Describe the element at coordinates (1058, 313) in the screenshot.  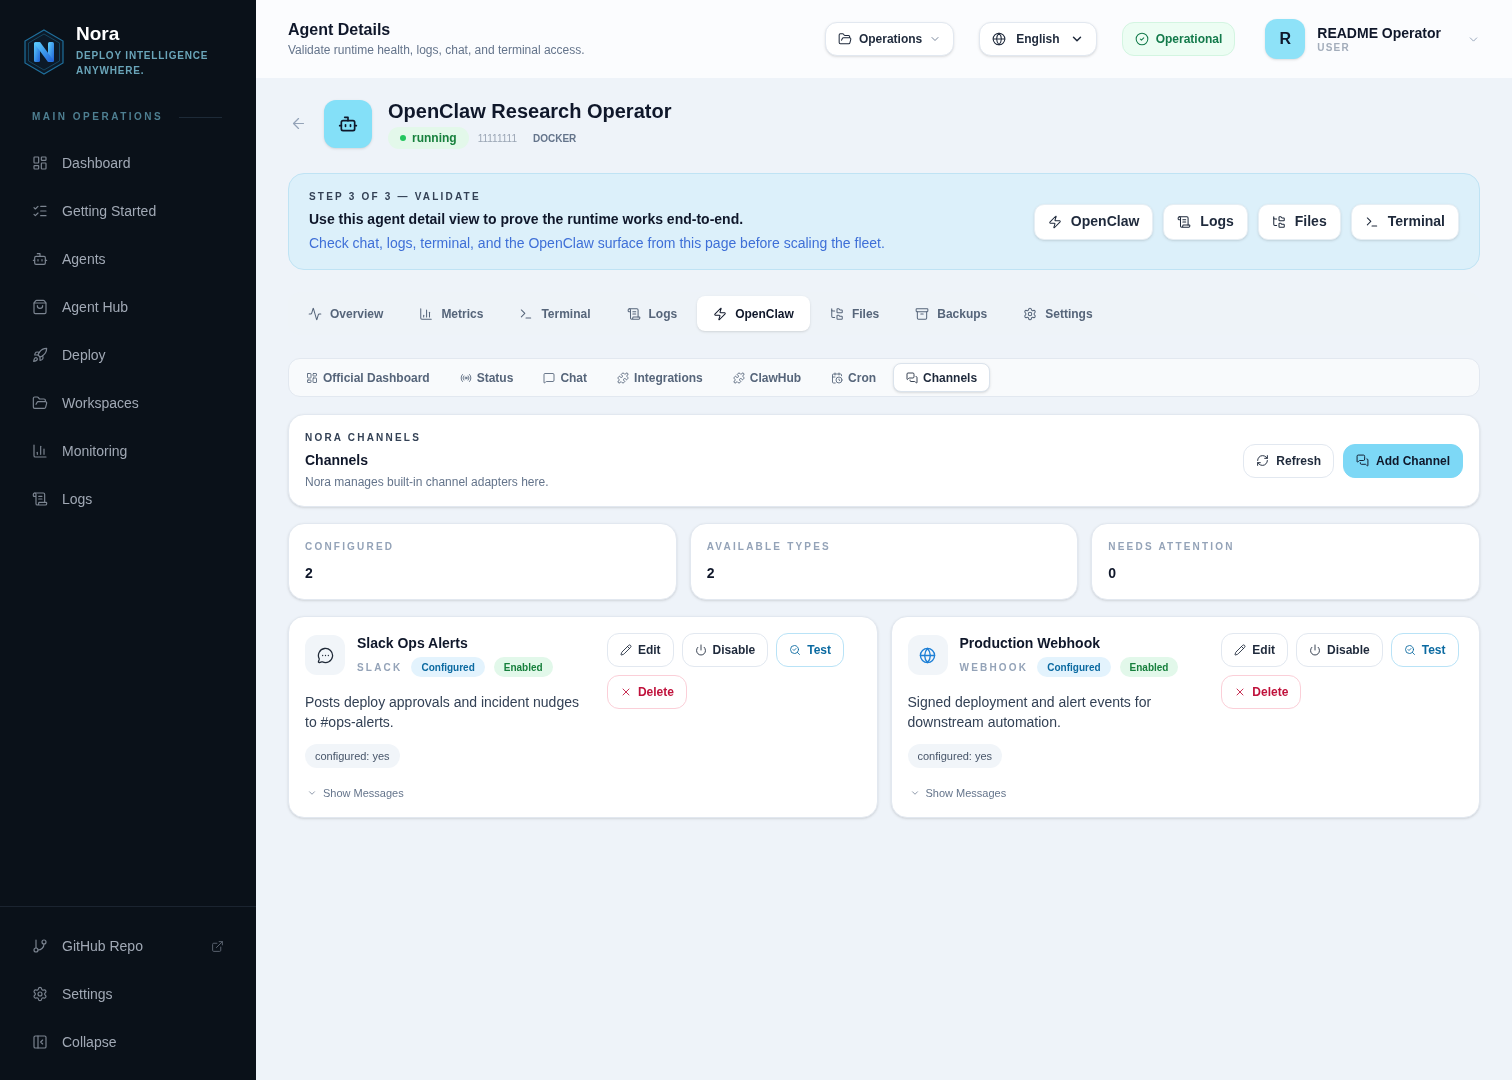
I see `tab: Settings` at that location.